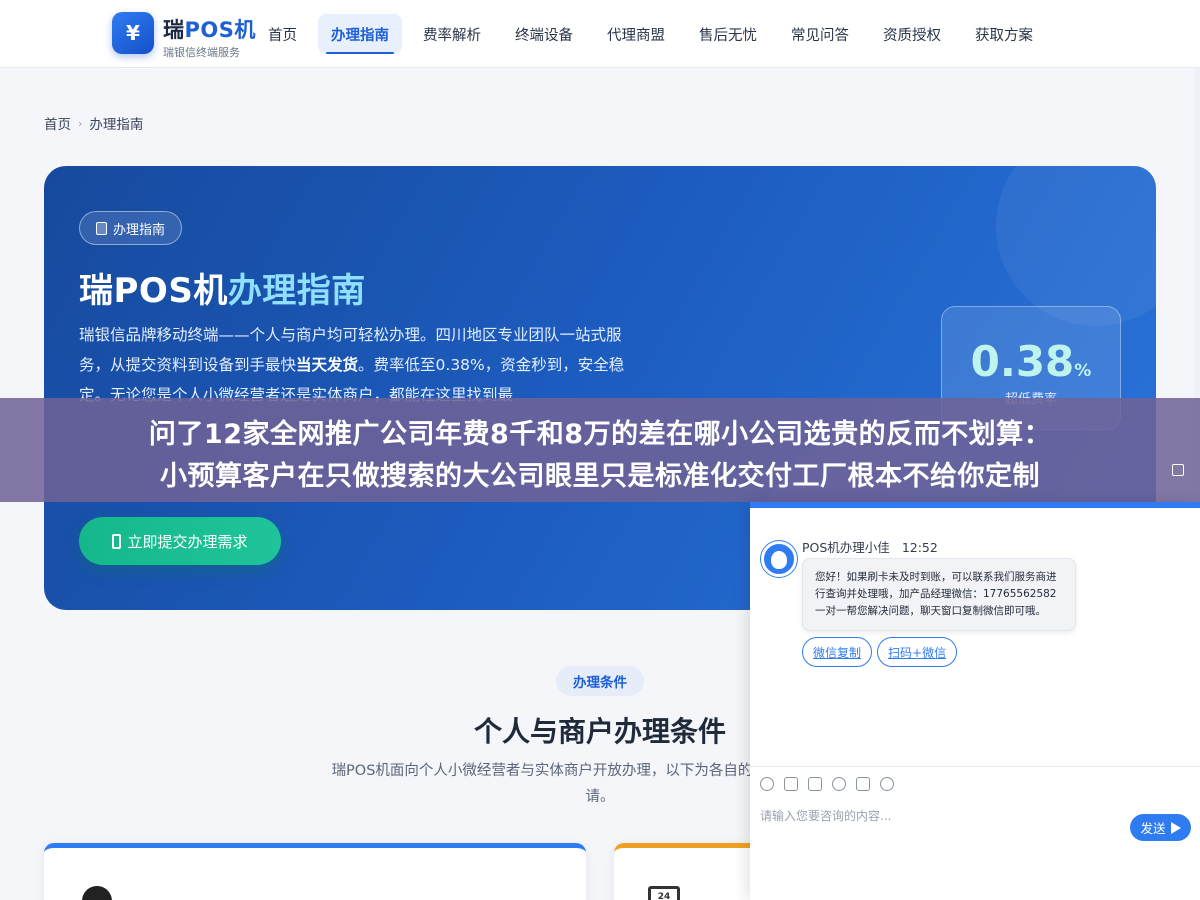 The height and width of the screenshot is (900, 1200). What do you see at coordinates (919, 547) in the screenshot?
I see `message-time: 12:52` at bounding box center [919, 547].